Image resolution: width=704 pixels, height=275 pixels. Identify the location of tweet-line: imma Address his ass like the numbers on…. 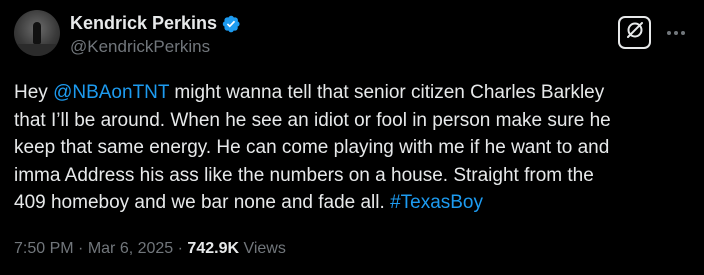
(304, 175).